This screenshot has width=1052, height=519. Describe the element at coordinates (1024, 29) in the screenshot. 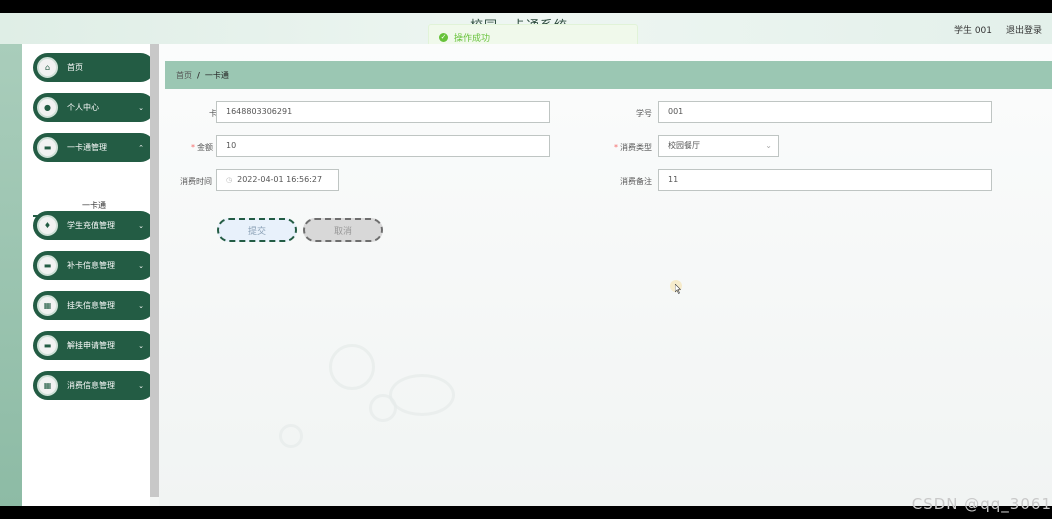

I see `logout-link: 退出登录` at that location.